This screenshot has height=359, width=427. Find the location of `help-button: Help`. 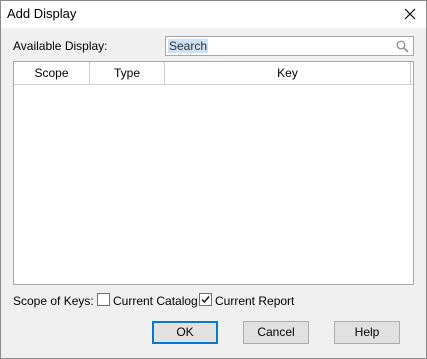

help-button: Help is located at coordinates (367, 332).